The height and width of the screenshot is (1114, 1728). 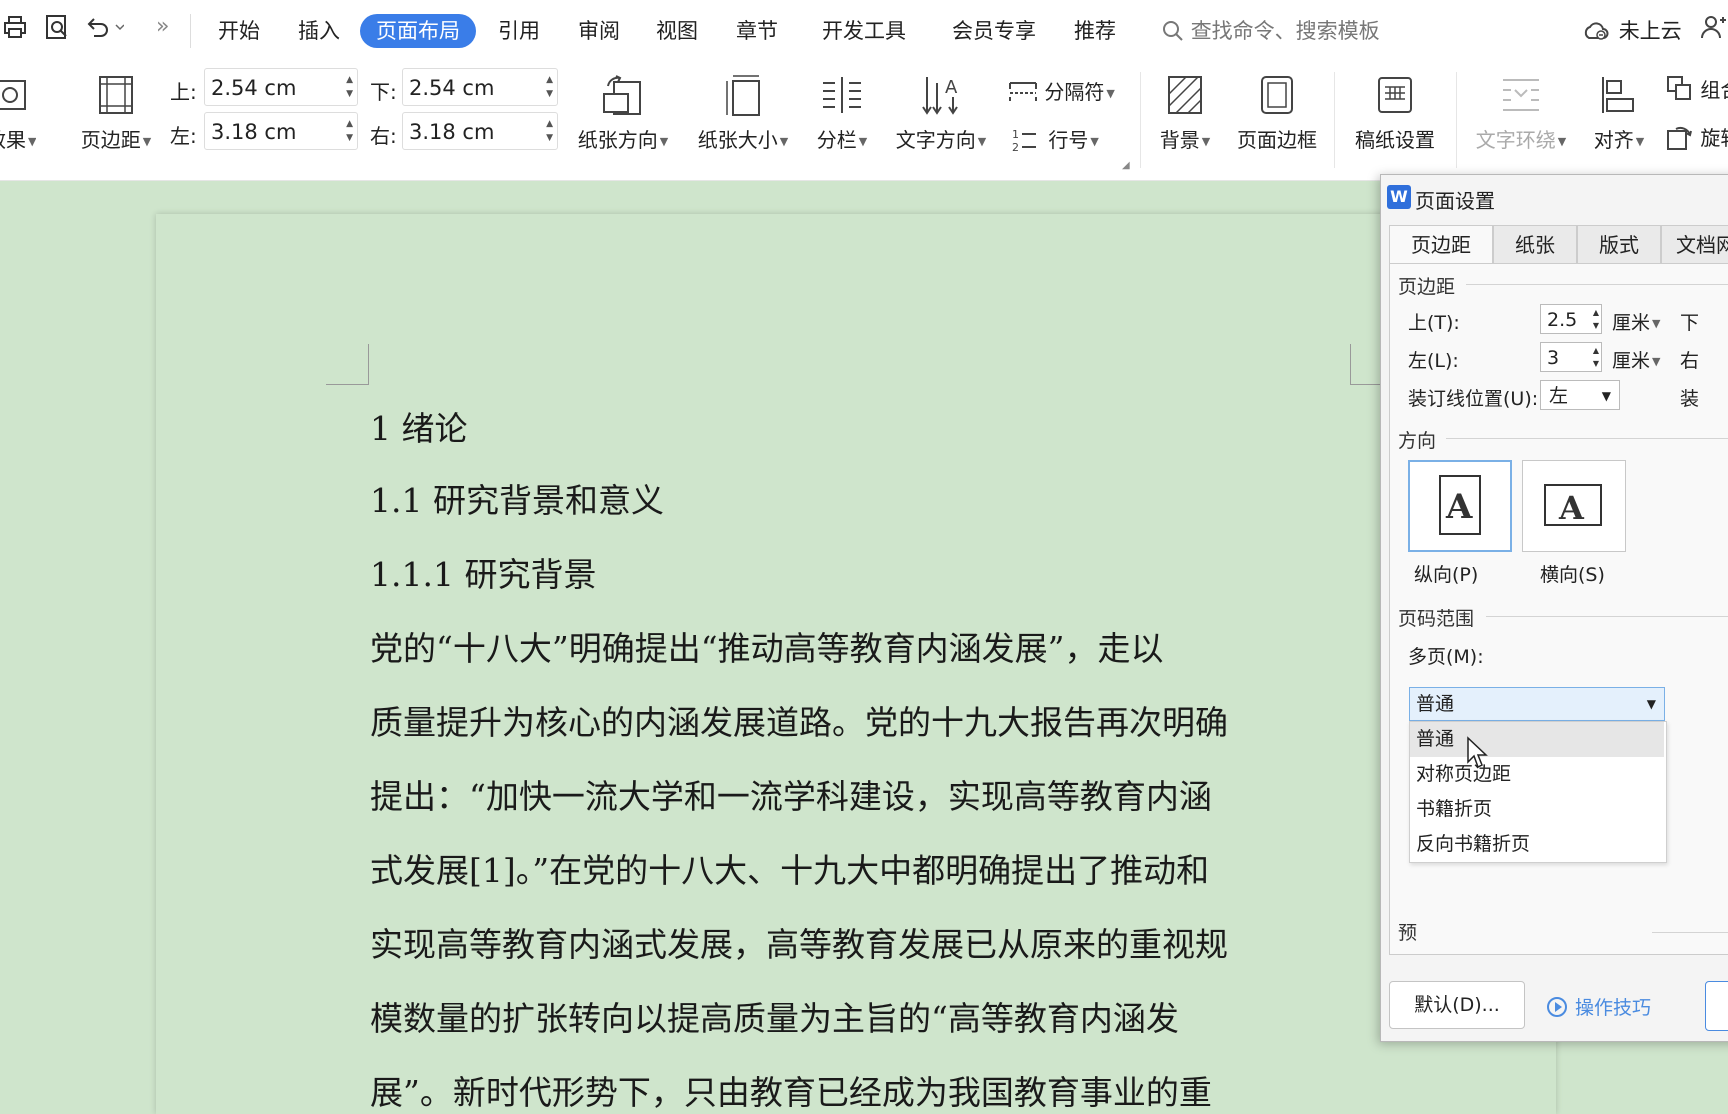 What do you see at coordinates (1277, 95) in the screenshot?
I see `page-border-icon` at bounding box center [1277, 95].